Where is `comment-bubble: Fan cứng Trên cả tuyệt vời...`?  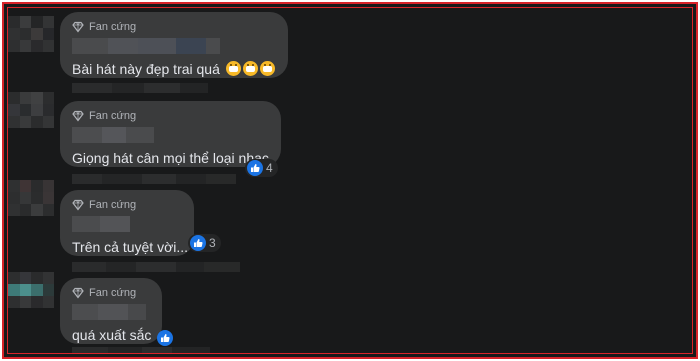 comment-bubble: Fan cứng Trên cả tuyệt vời... is located at coordinates (127, 223).